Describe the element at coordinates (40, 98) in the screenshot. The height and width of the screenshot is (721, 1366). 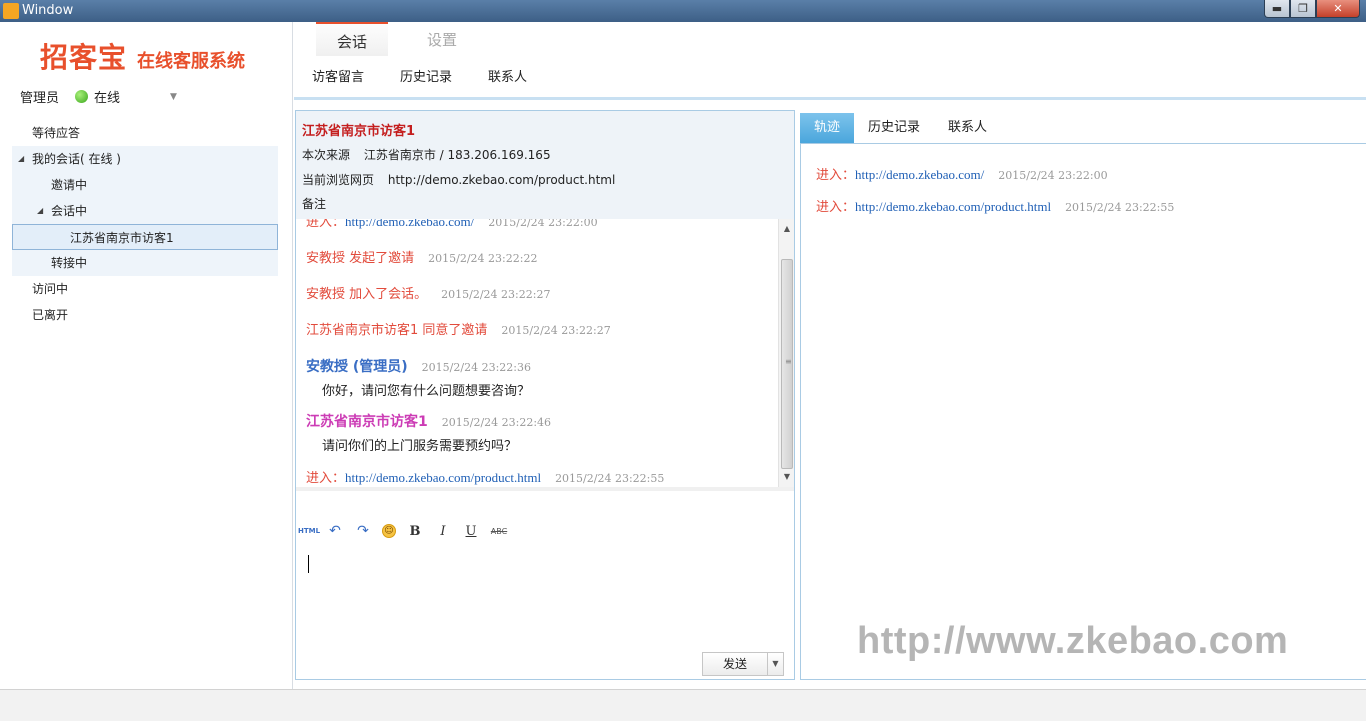
I see `user-role: 管理员` at that location.